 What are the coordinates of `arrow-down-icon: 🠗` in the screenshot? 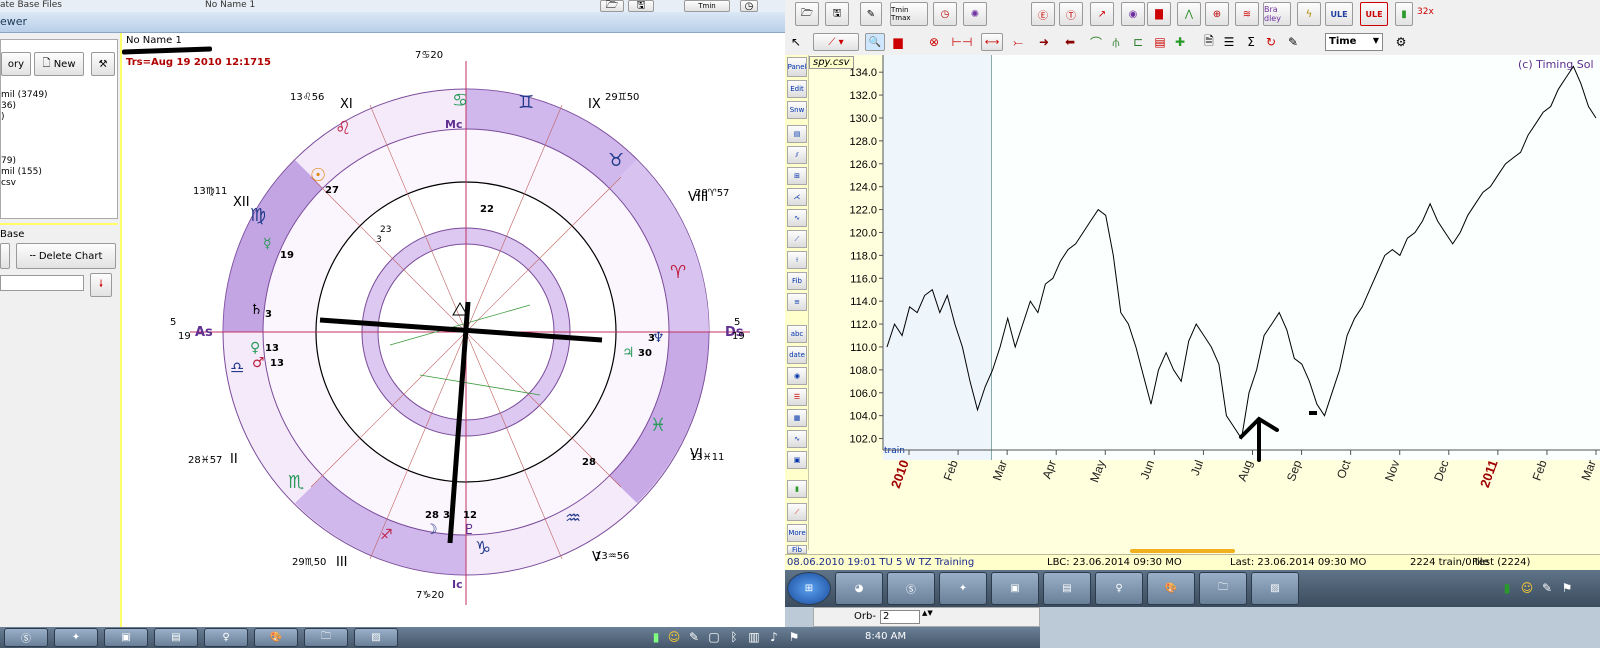 It's located at (101, 285).